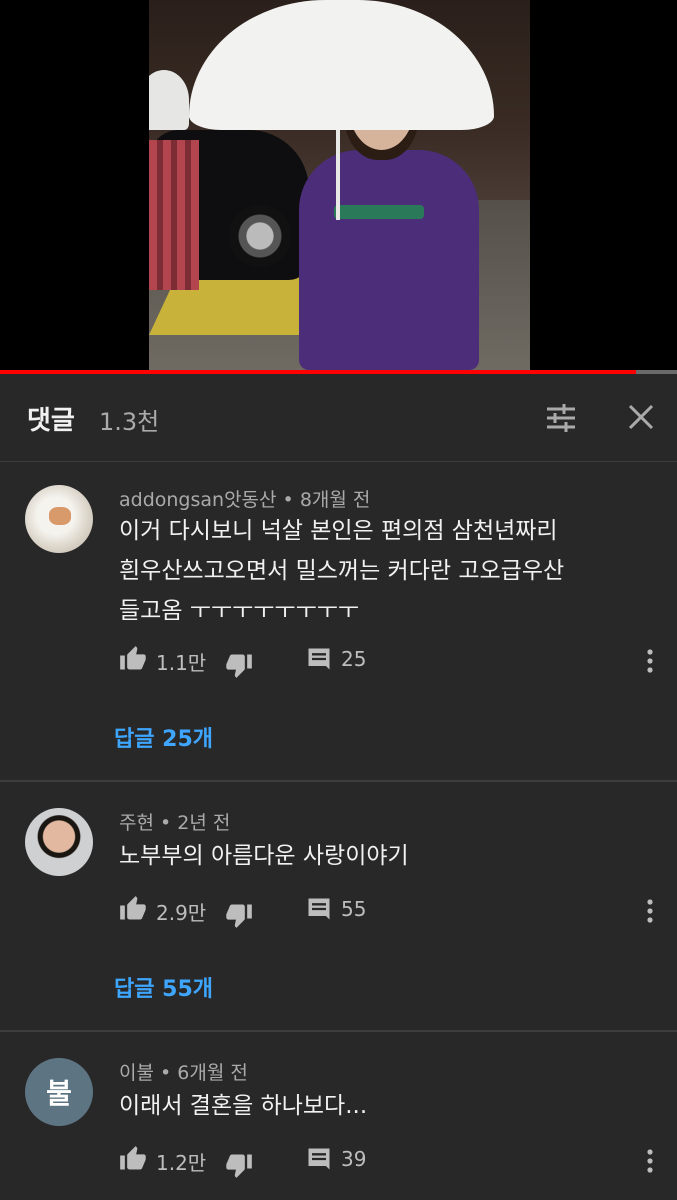  Describe the element at coordinates (338, 418) in the screenshot. I see `comments-header: 댓글 1.3천` at that location.